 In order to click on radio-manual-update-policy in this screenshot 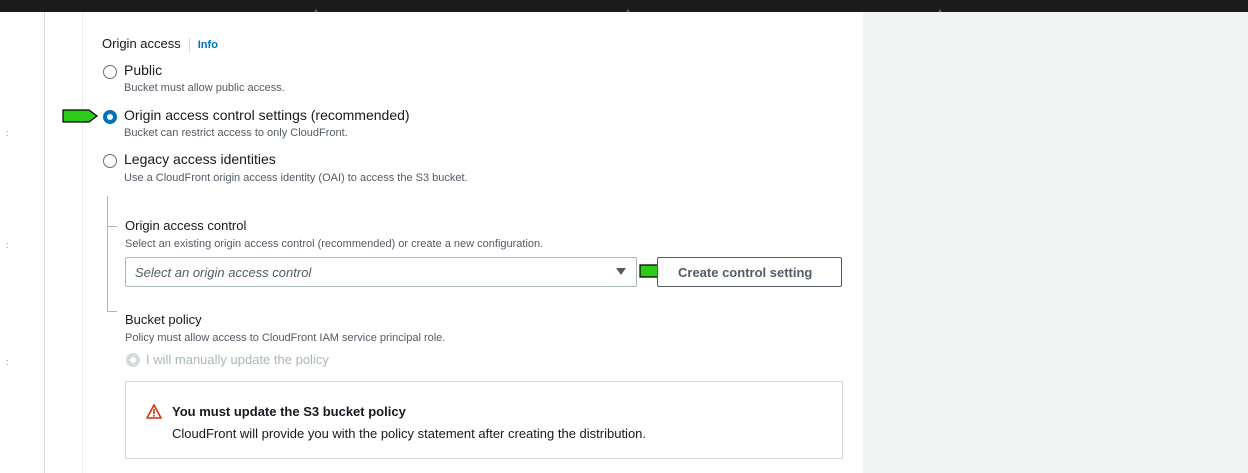, I will do `click(133, 360)`.